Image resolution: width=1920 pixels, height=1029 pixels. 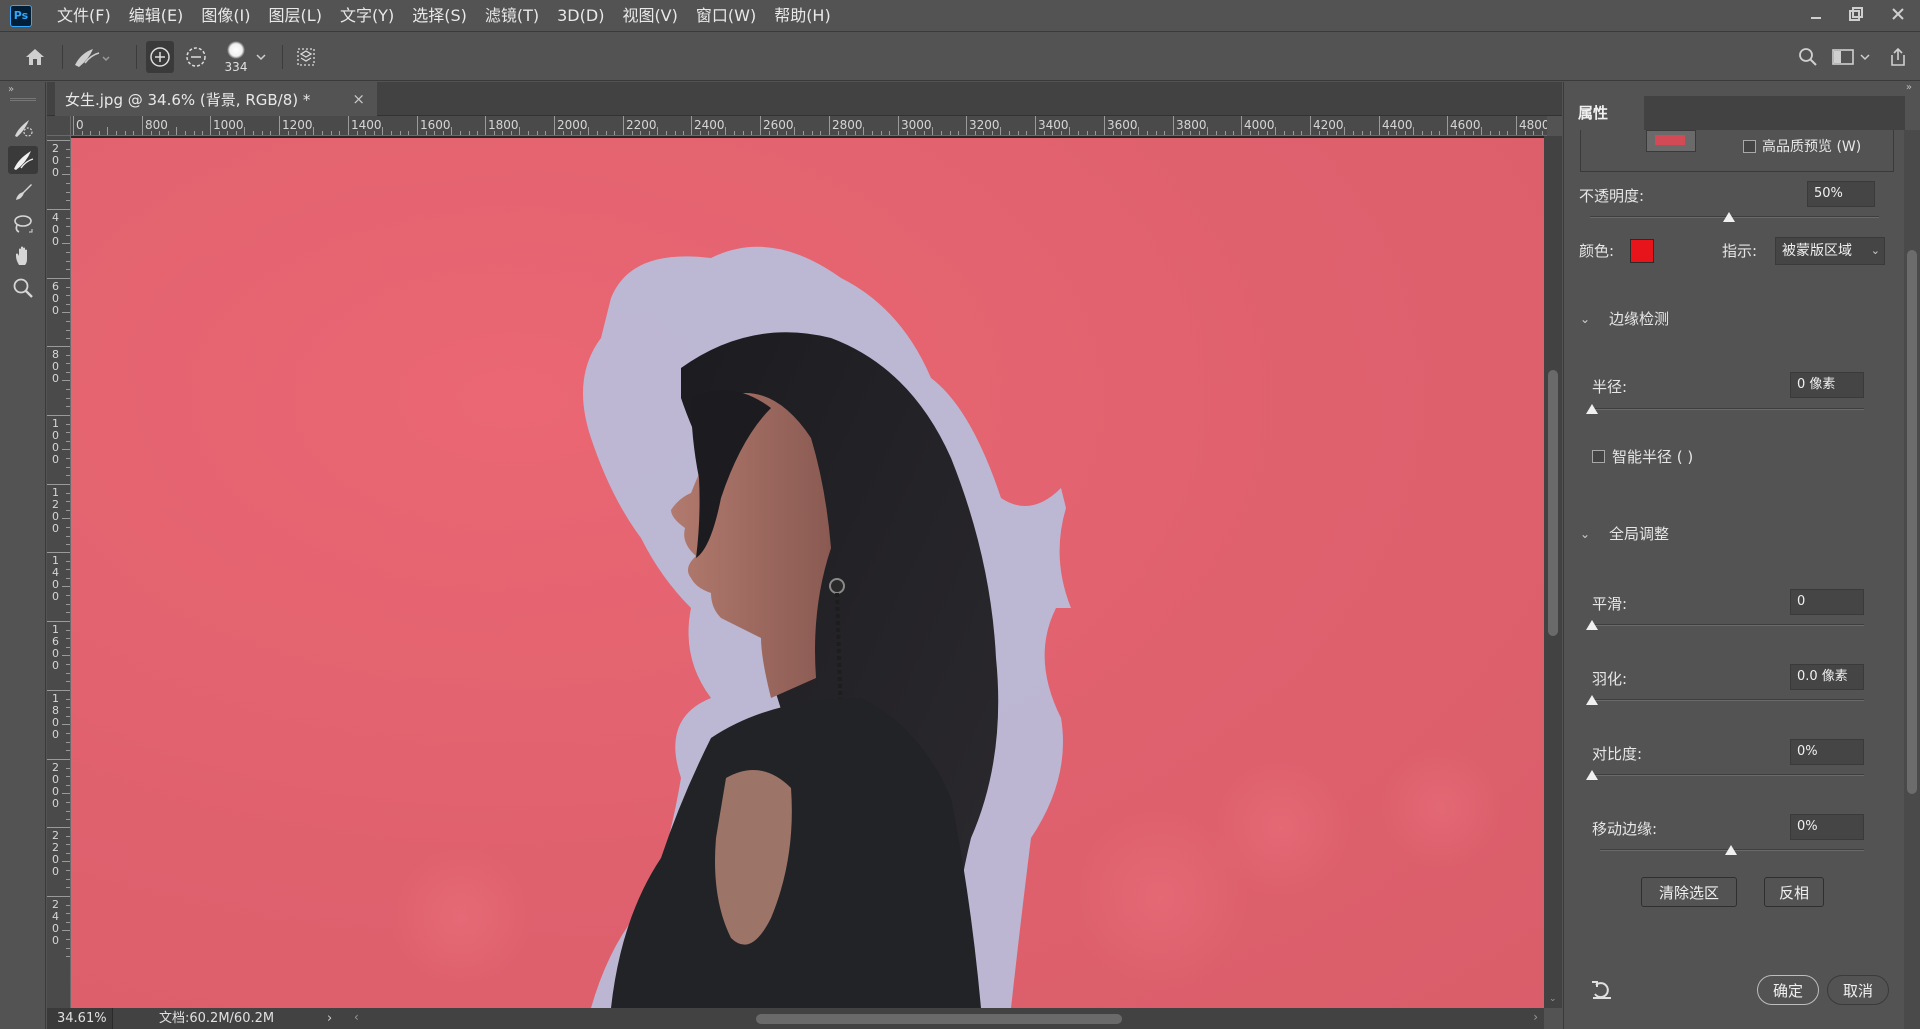 I want to click on opacity-slider-thumb, so click(x=1729, y=217).